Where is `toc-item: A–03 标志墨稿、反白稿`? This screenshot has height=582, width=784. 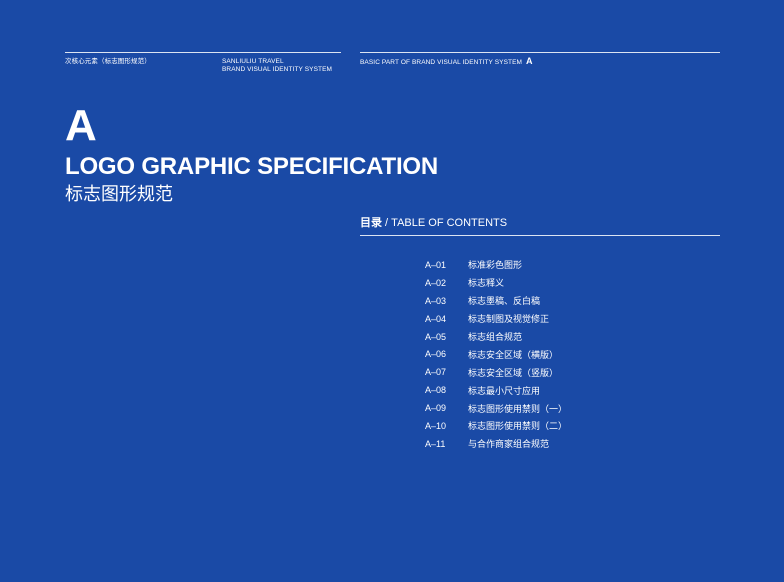 toc-item: A–03 标志墨稿、反白稿 is located at coordinates (496, 301).